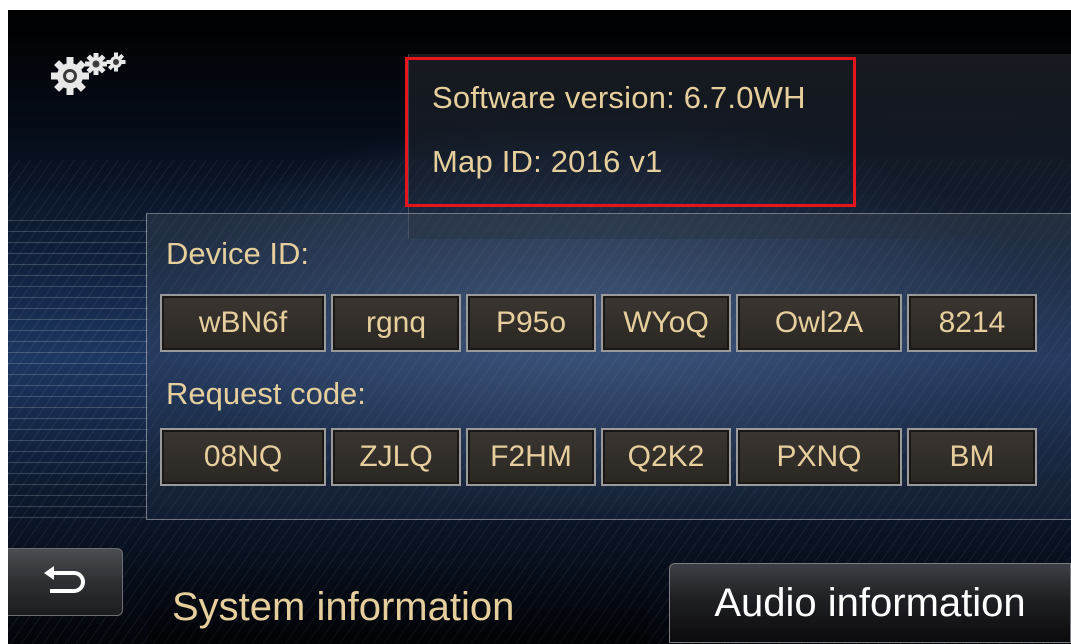 The width and height of the screenshot is (1071, 644). I want to click on request-code-row: 08NQ ZJLQ F2HM Q2K2 PXNQ BM, so click(598, 457).